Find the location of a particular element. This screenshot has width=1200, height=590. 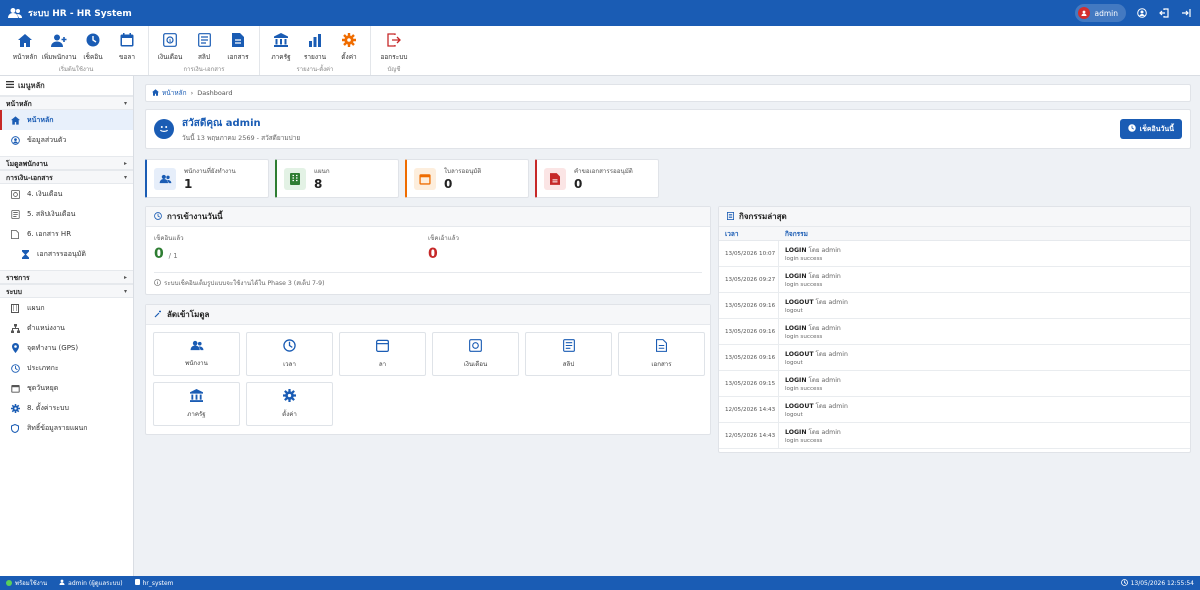

checked-out-value: 0 is located at coordinates (433, 254).